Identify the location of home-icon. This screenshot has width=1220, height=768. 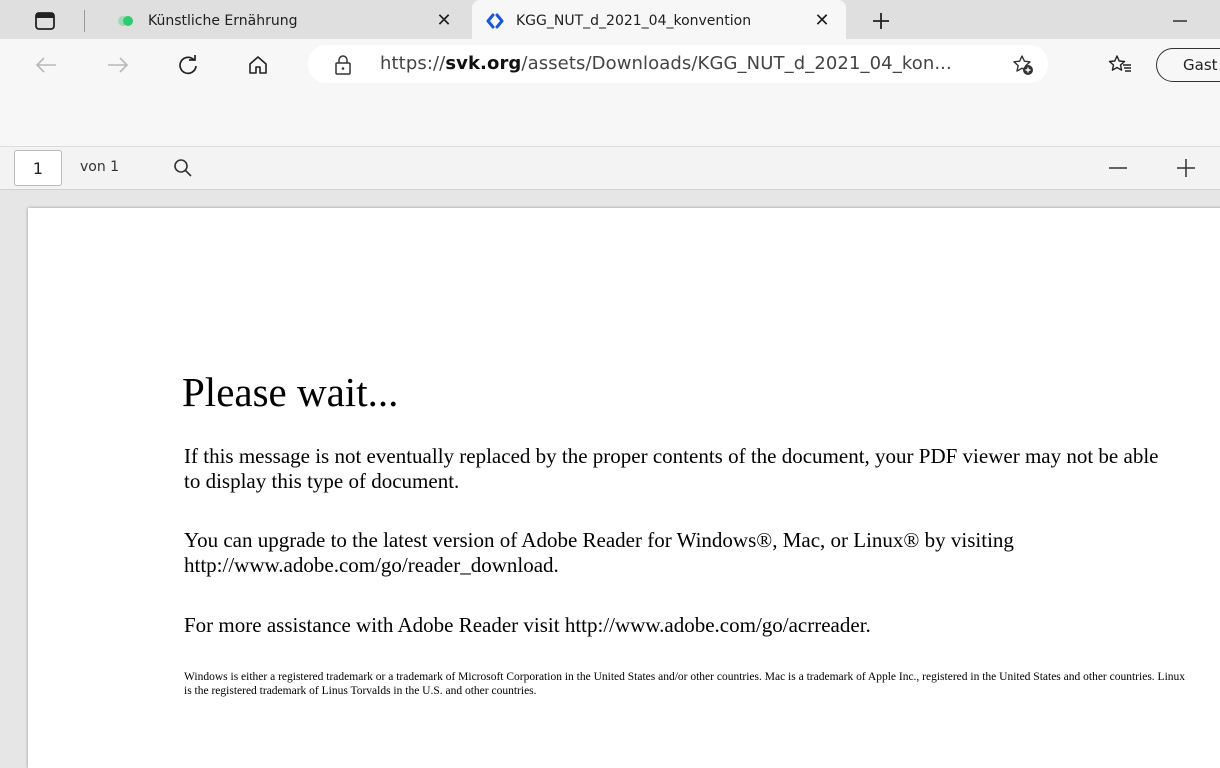
(258, 65).